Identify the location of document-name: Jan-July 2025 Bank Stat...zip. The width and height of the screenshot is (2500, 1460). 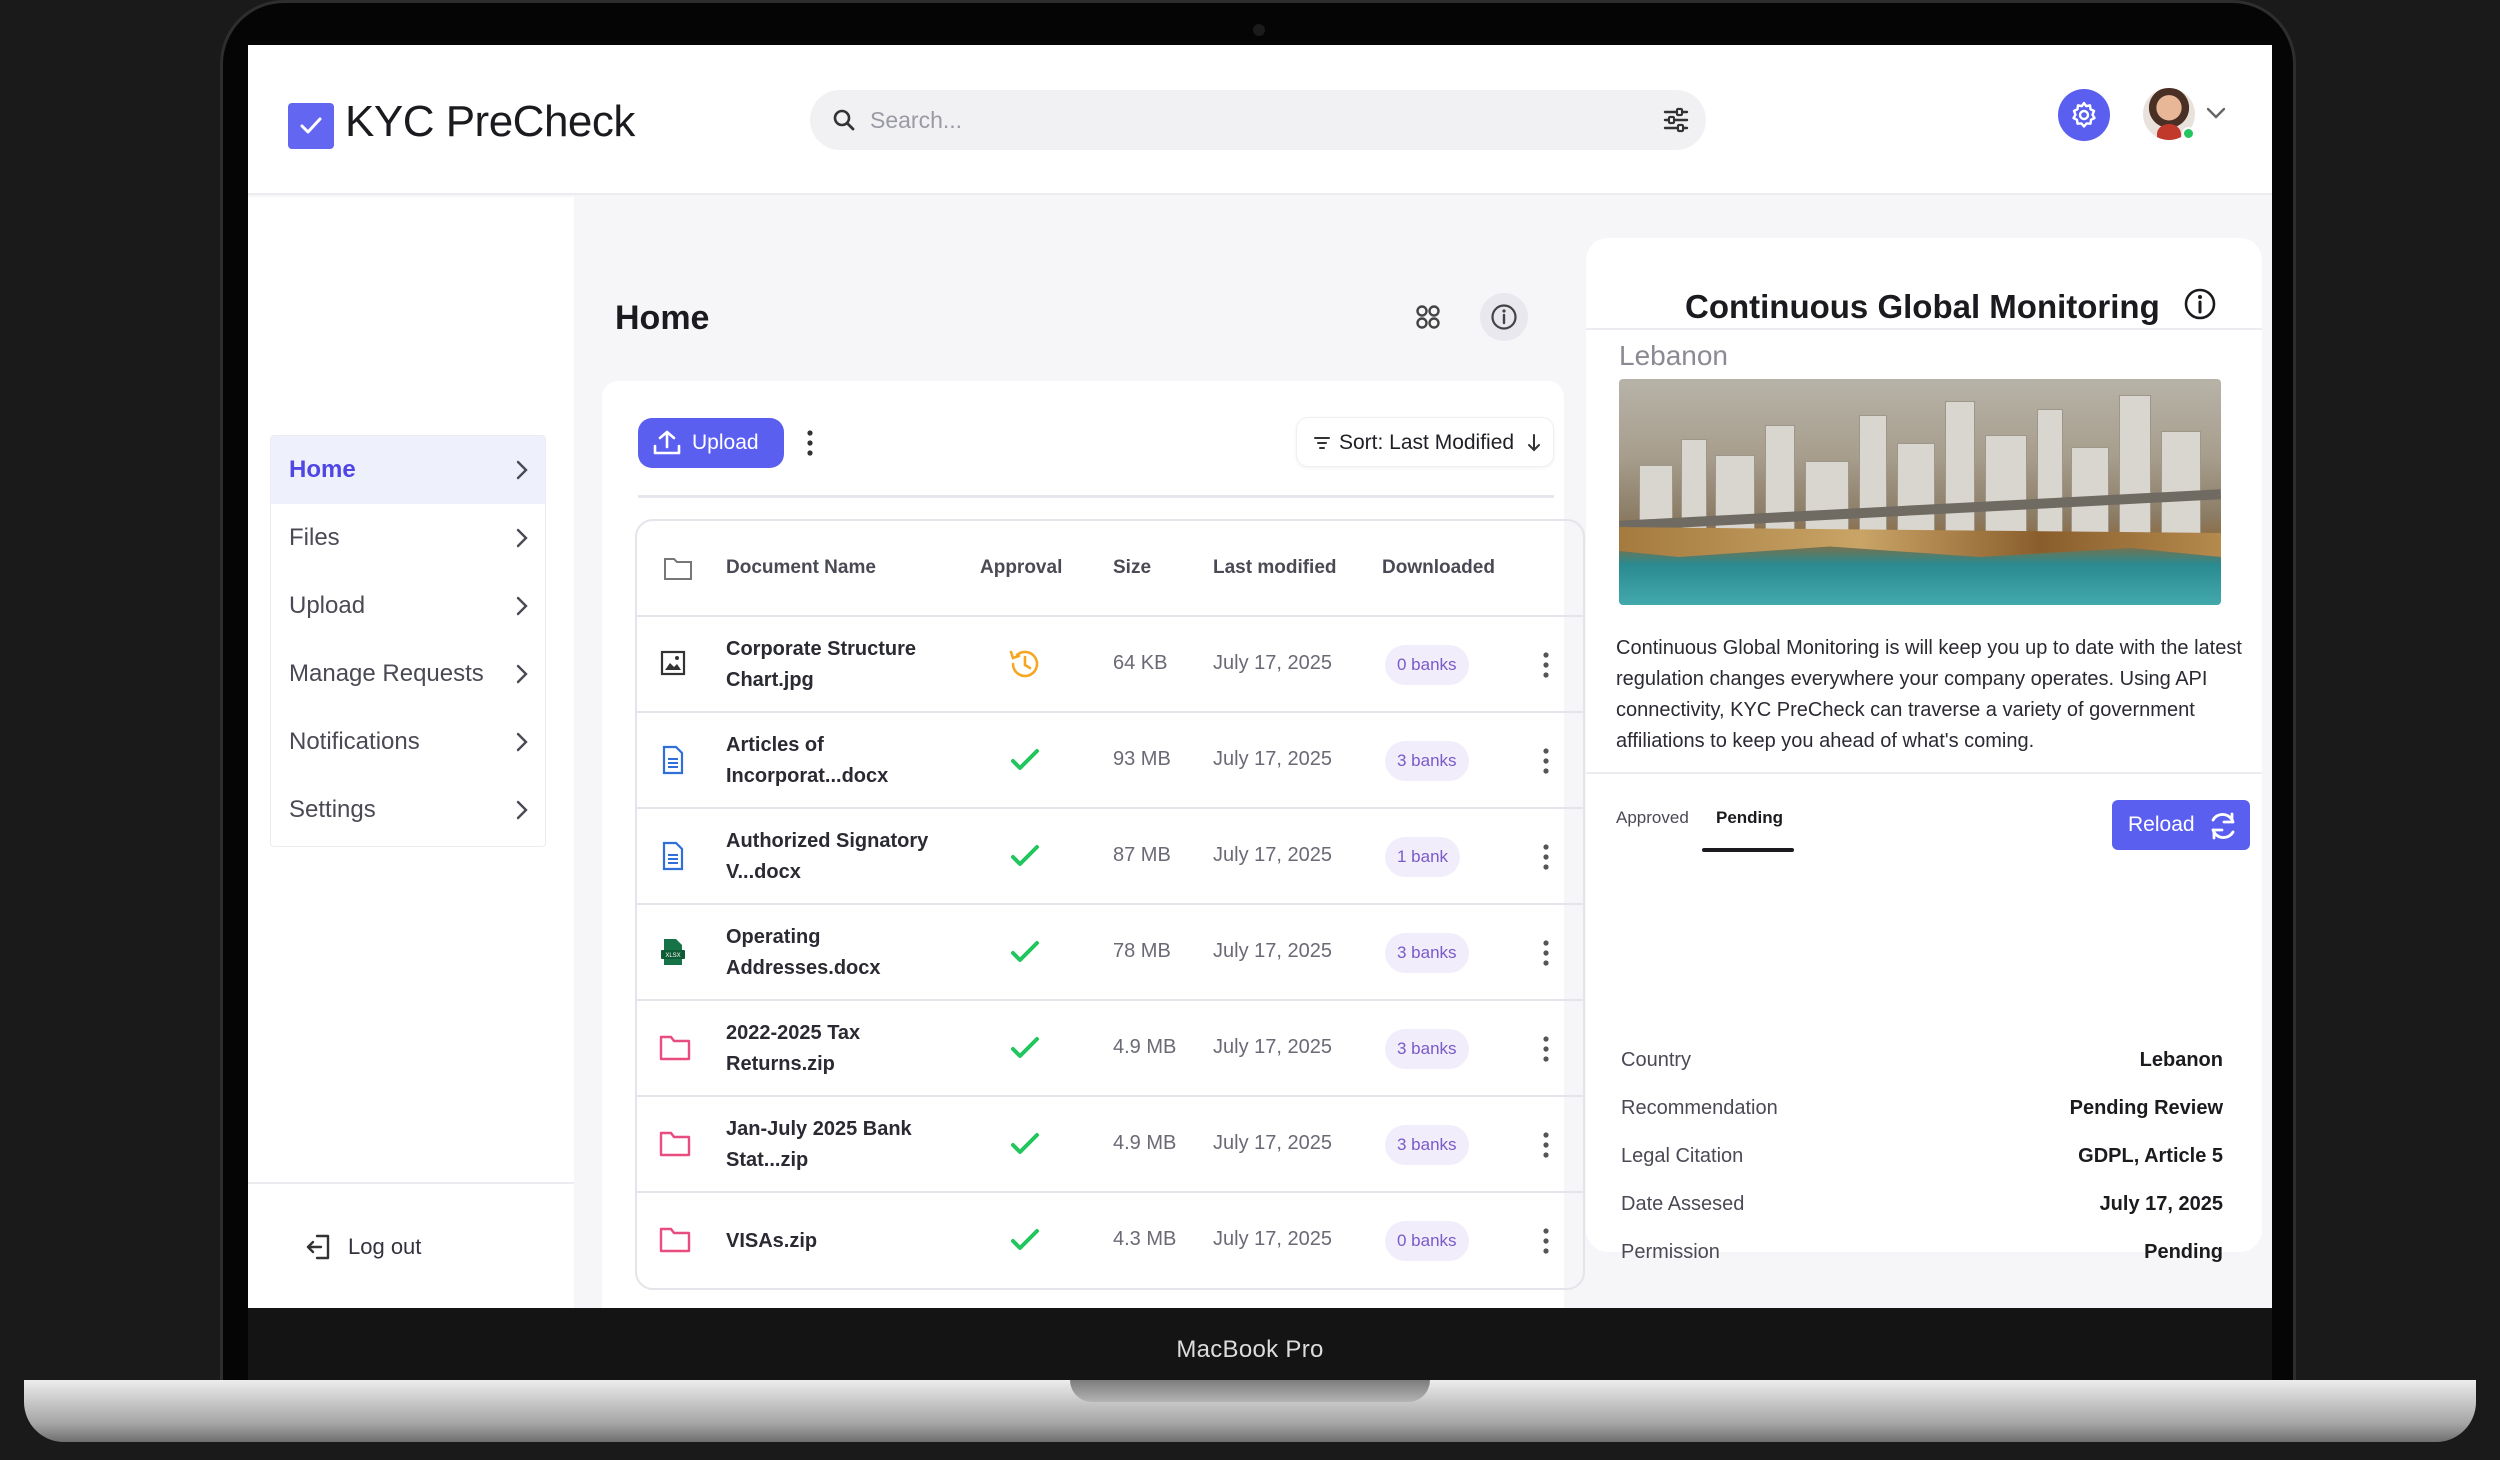
(819, 1144).